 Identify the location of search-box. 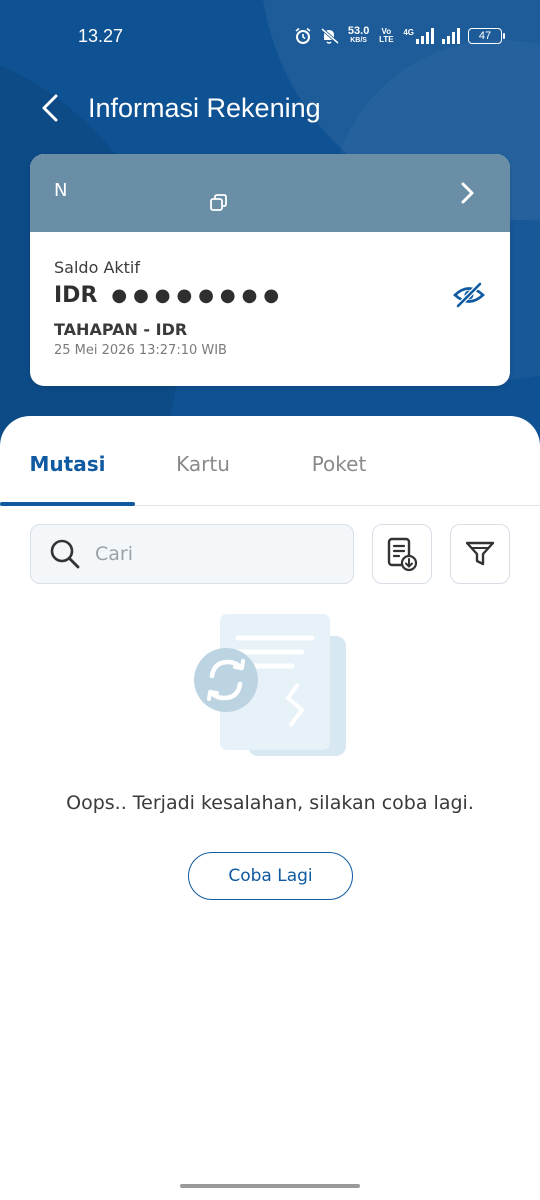
(192, 554).